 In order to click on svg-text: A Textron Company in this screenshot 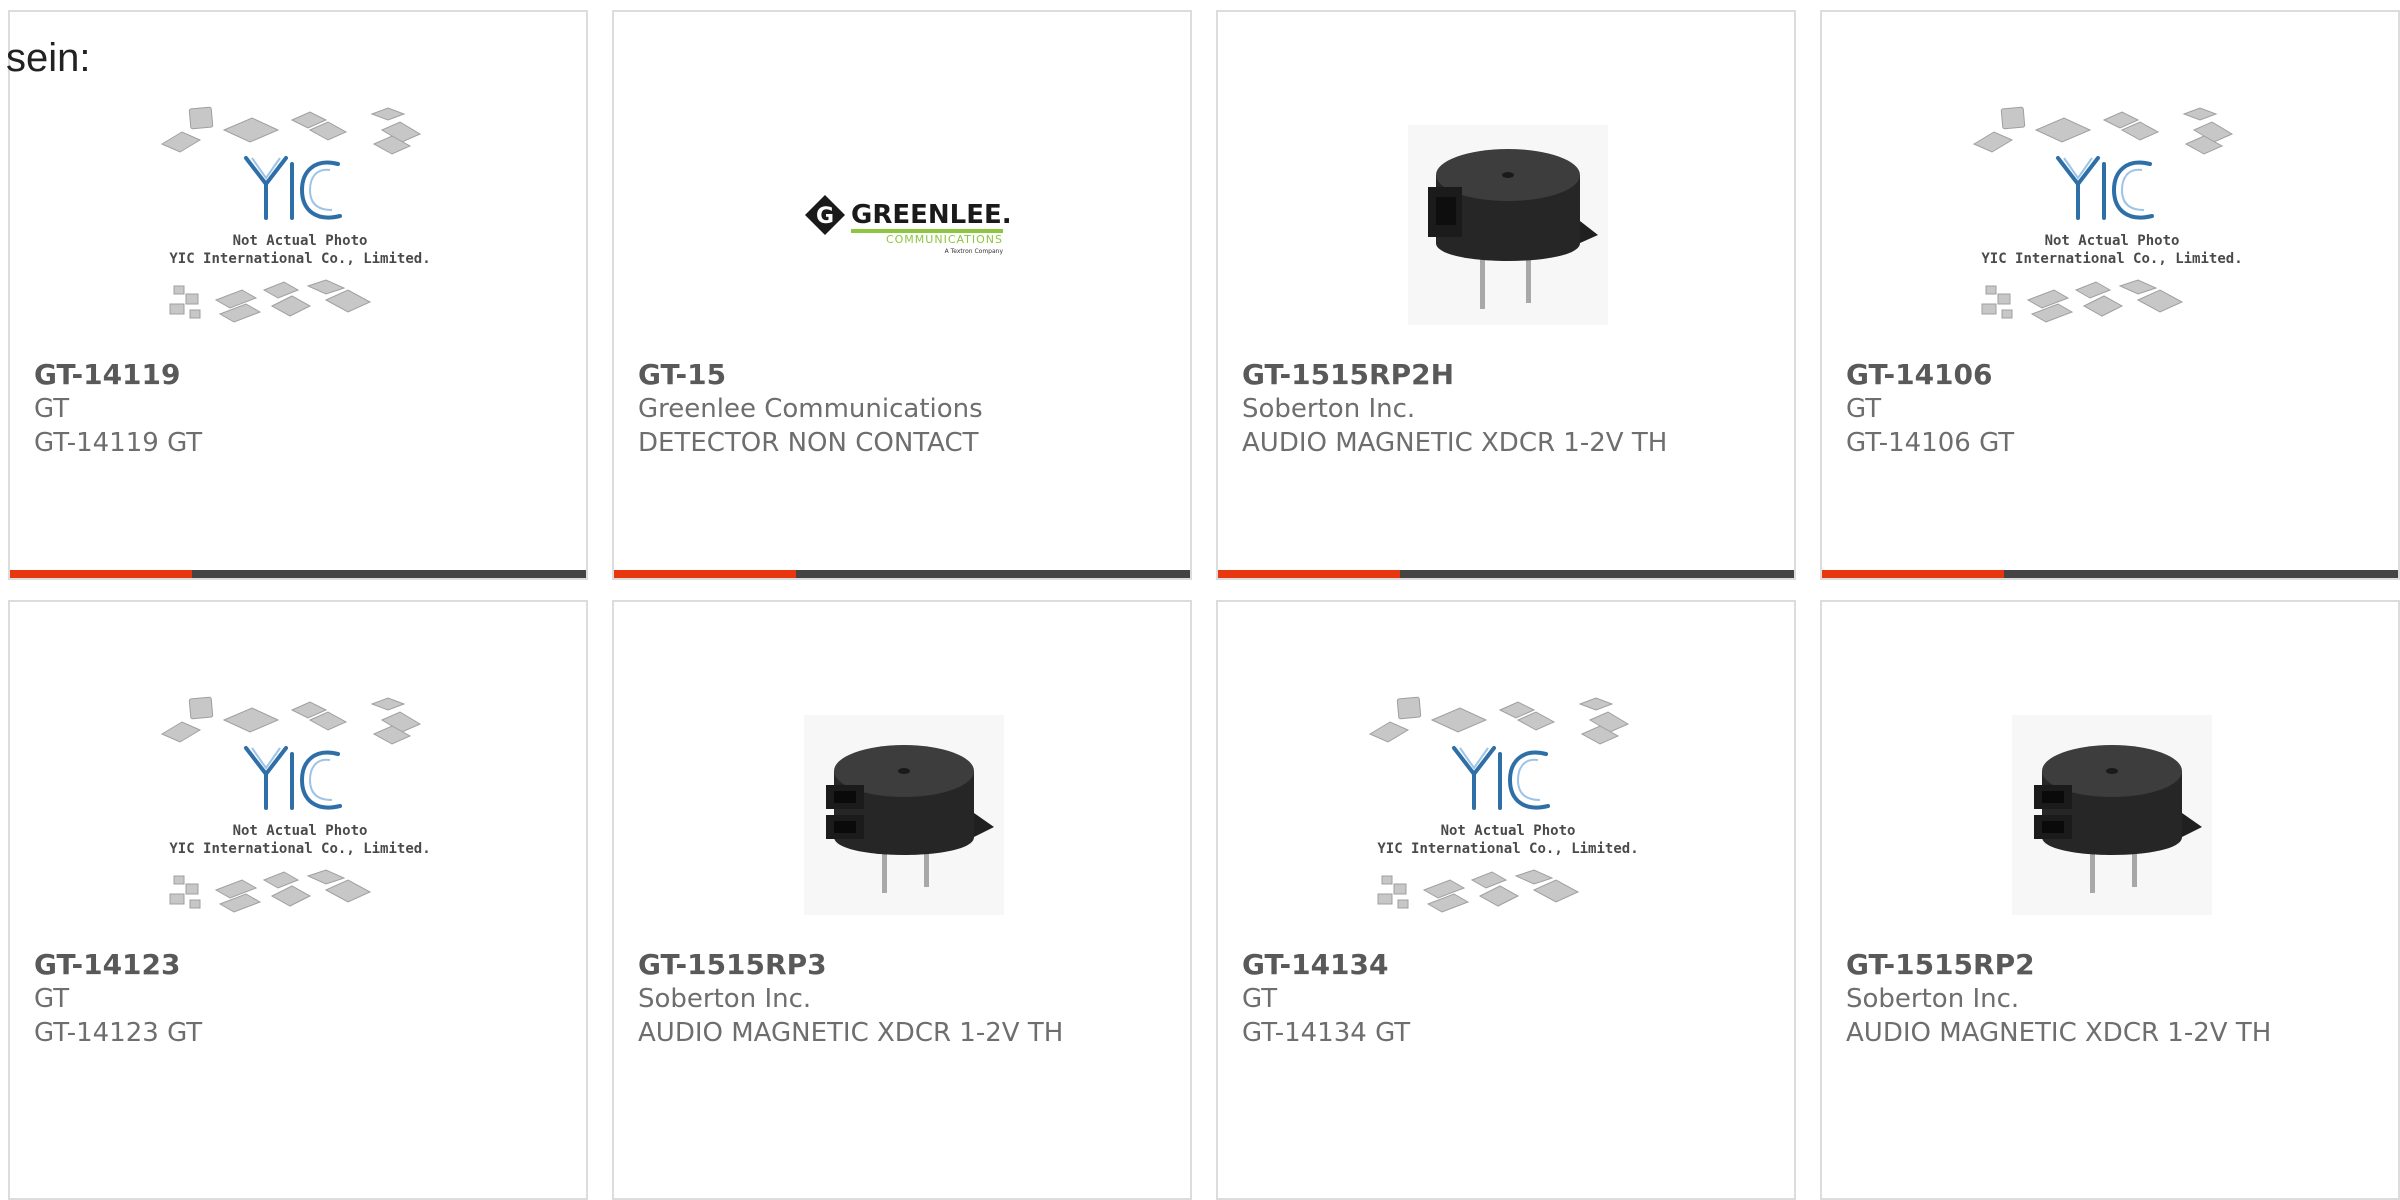, I will do `click(974, 251)`.